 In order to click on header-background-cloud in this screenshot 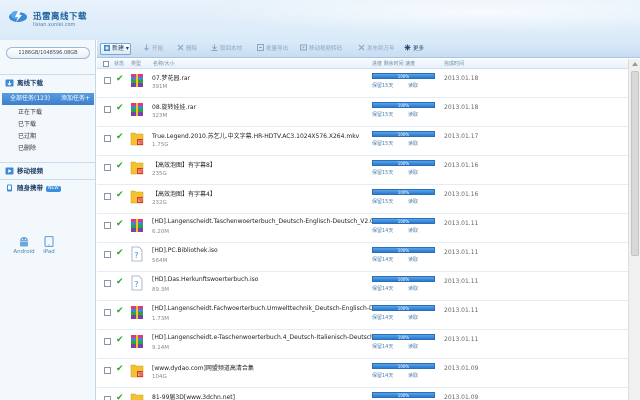, I will do `click(380, 20)`.